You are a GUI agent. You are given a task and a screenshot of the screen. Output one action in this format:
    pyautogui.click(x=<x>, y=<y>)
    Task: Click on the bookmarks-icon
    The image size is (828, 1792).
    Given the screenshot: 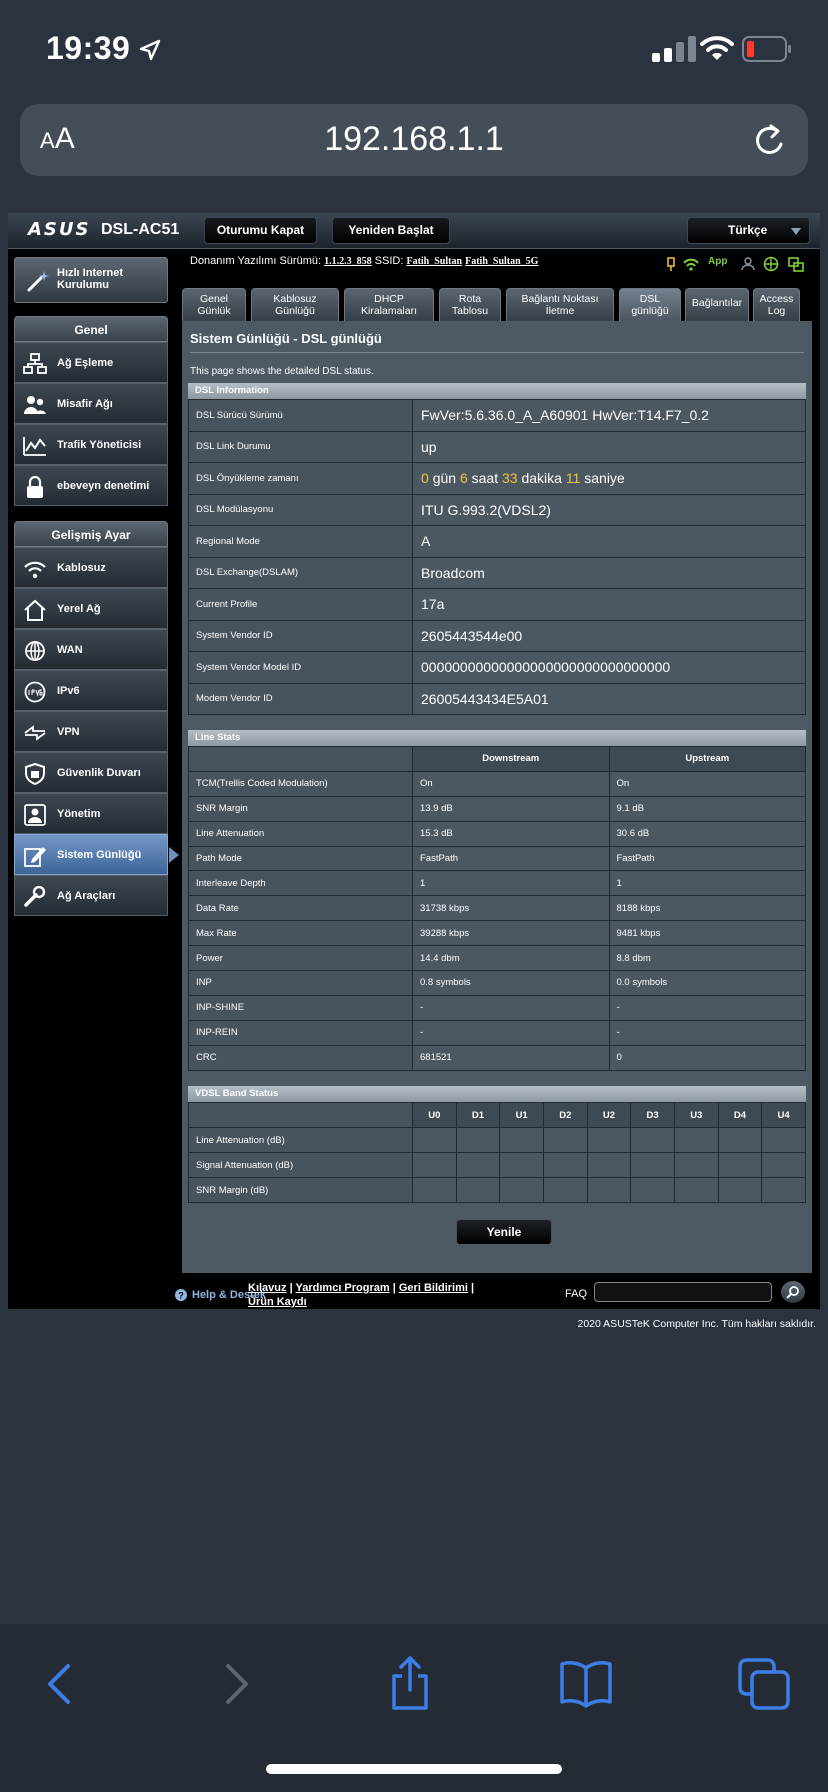 What is the action you would take?
    pyautogui.click(x=586, y=1684)
    